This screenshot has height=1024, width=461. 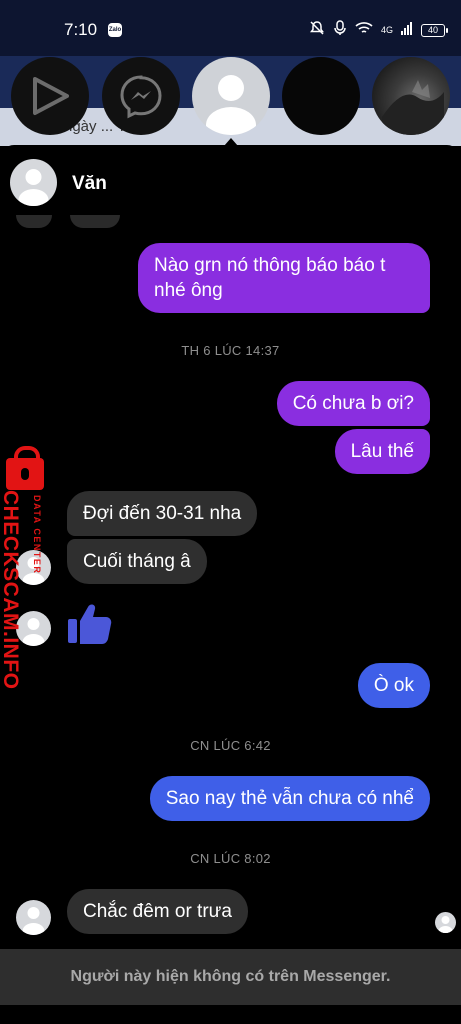 What do you see at coordinates (30, 568) in the screenshot?
I see `watermark: CHECKSCAM.INFO DATA CENTER` at bounding box center [30, 568].